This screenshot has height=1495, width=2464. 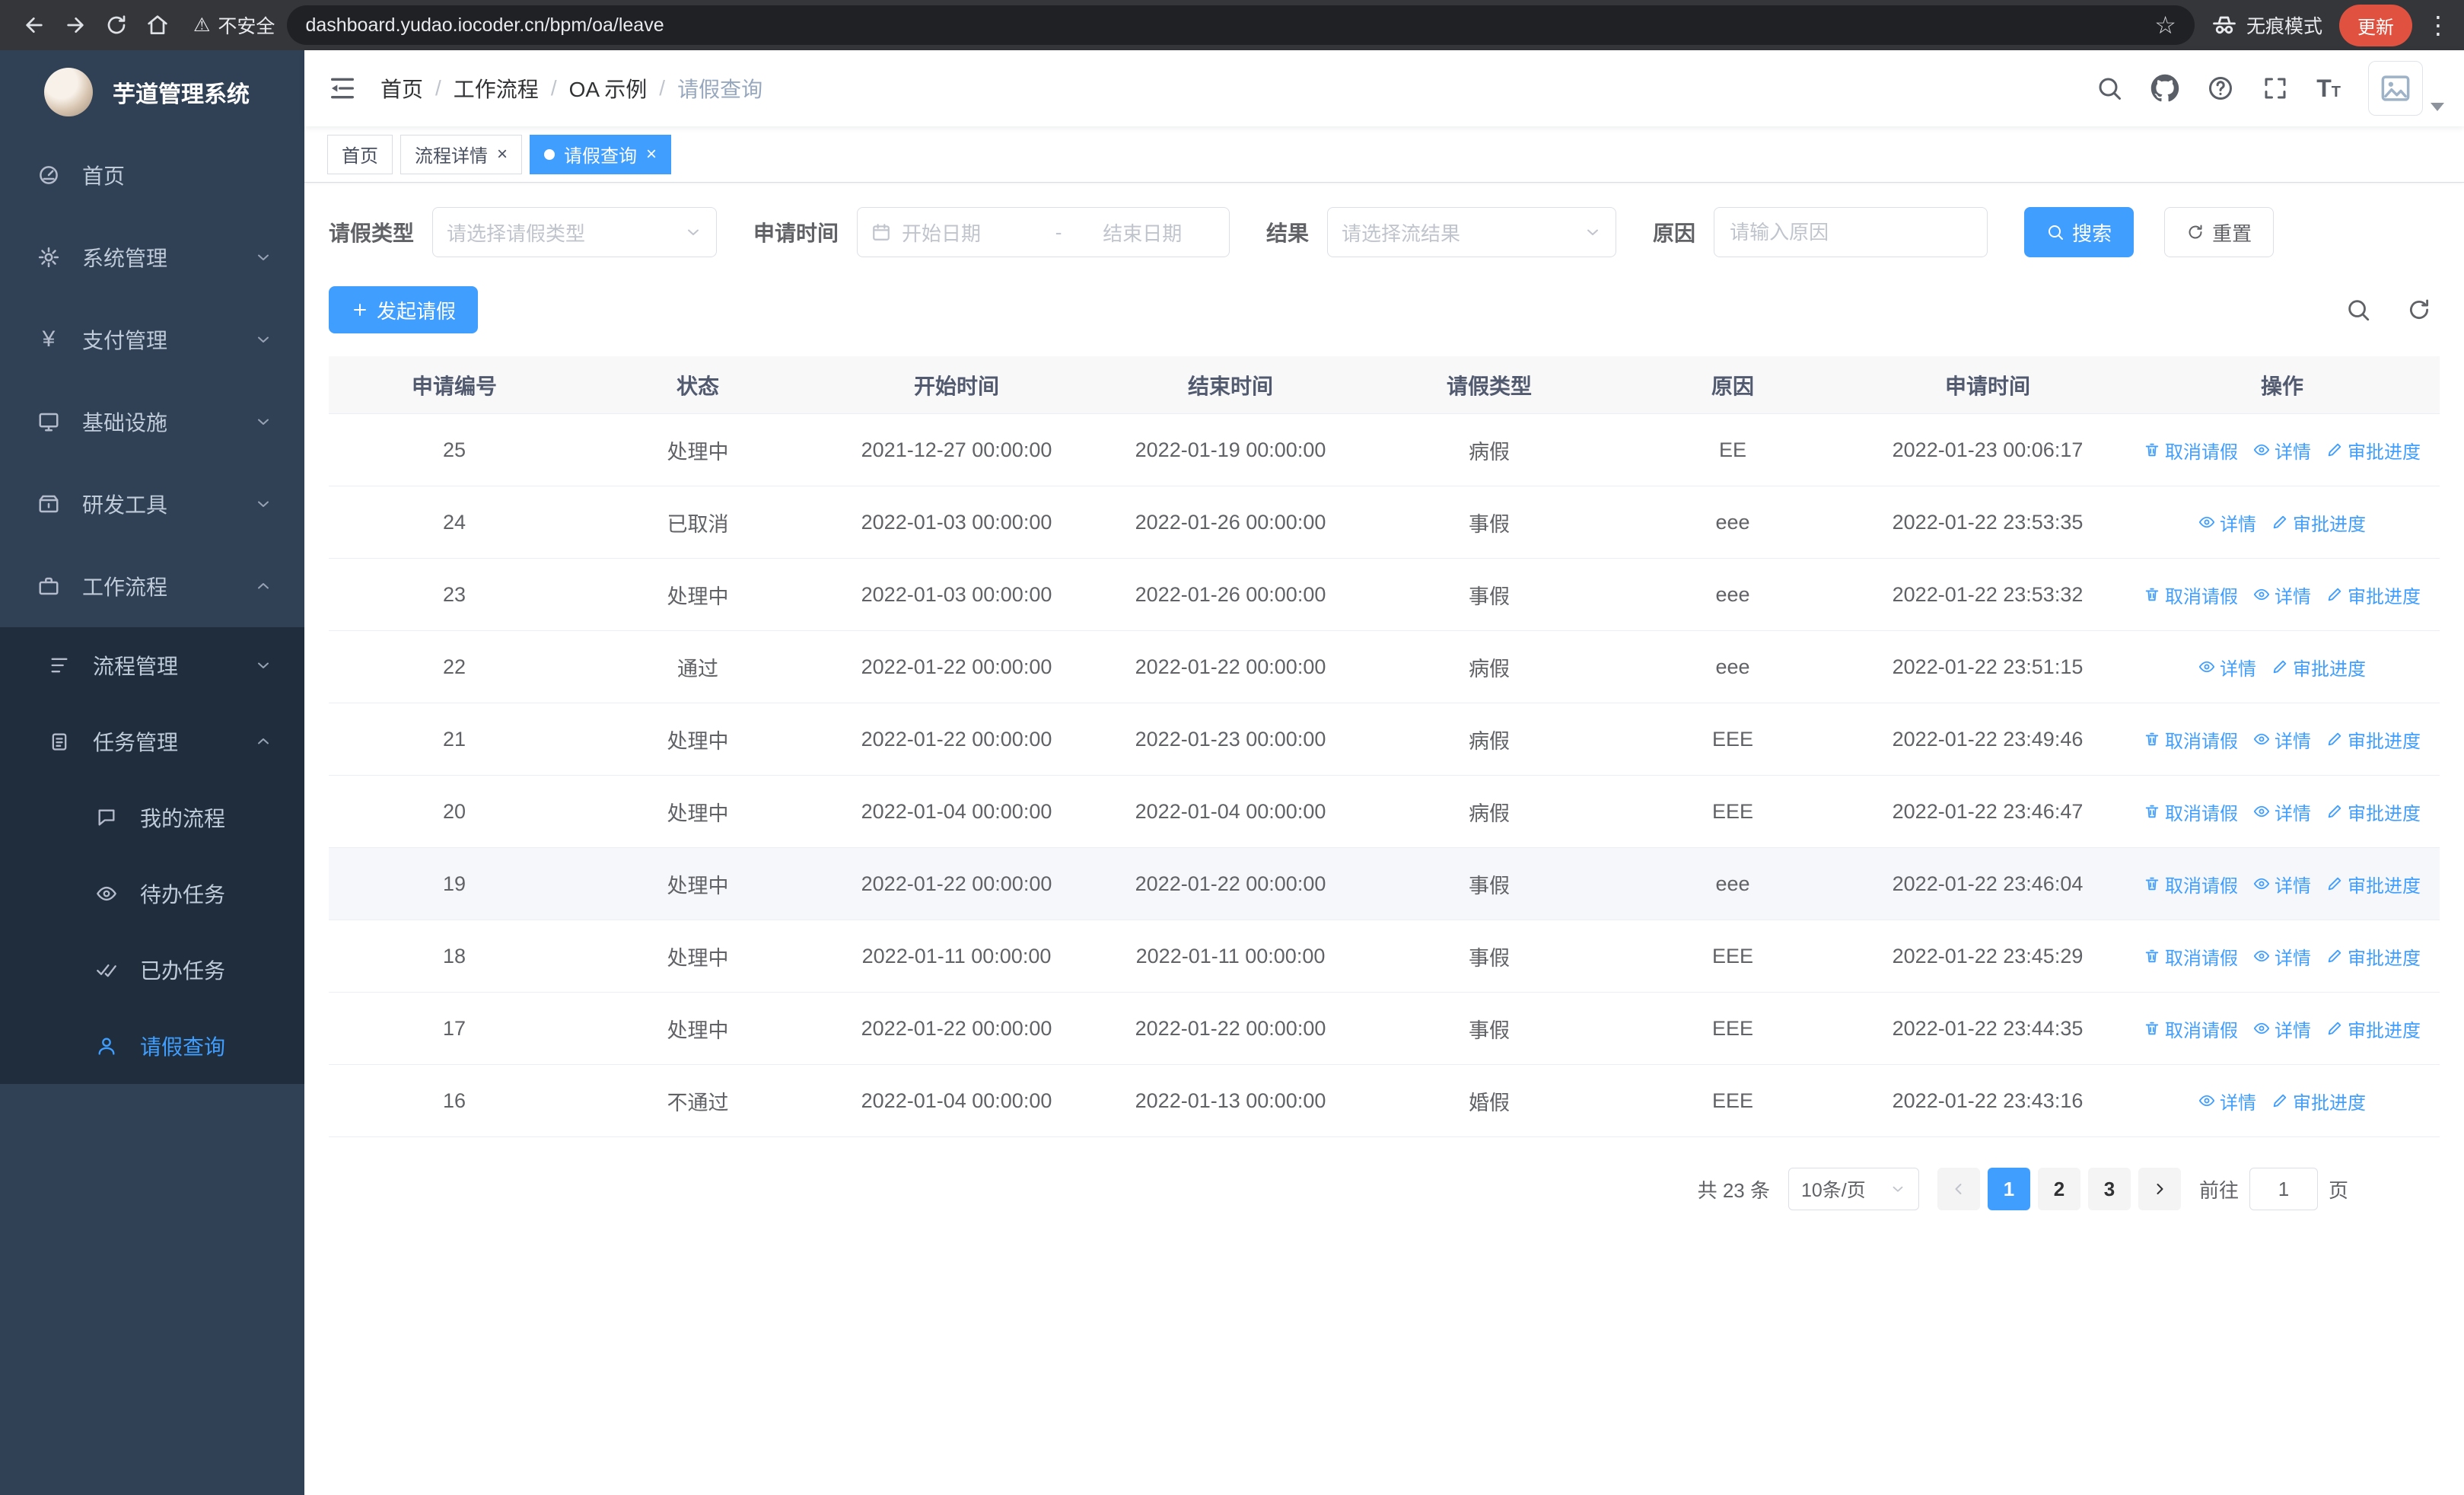 What do you see at coordinates (1472, 232) in the screenshot?
I see `result-select: 请选择流结果` at bounding box center [1472, 232].